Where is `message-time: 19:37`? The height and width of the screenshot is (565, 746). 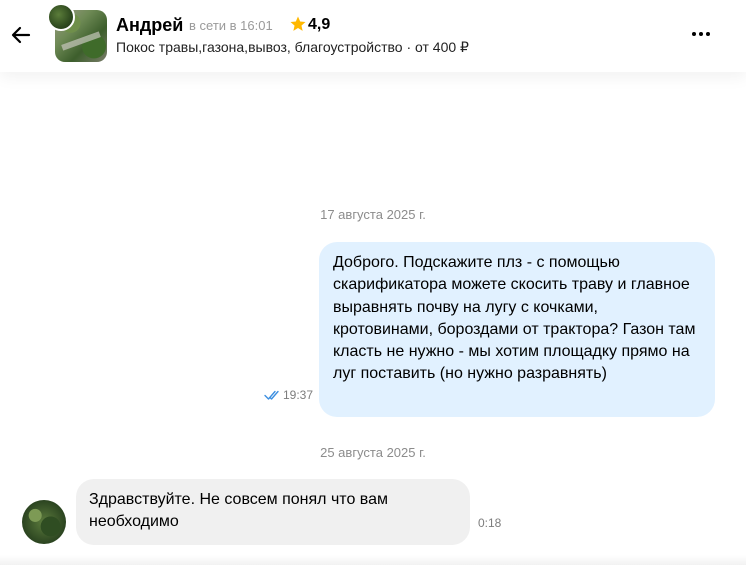
message-time: 19:37 is located at coordinates (298, 395).